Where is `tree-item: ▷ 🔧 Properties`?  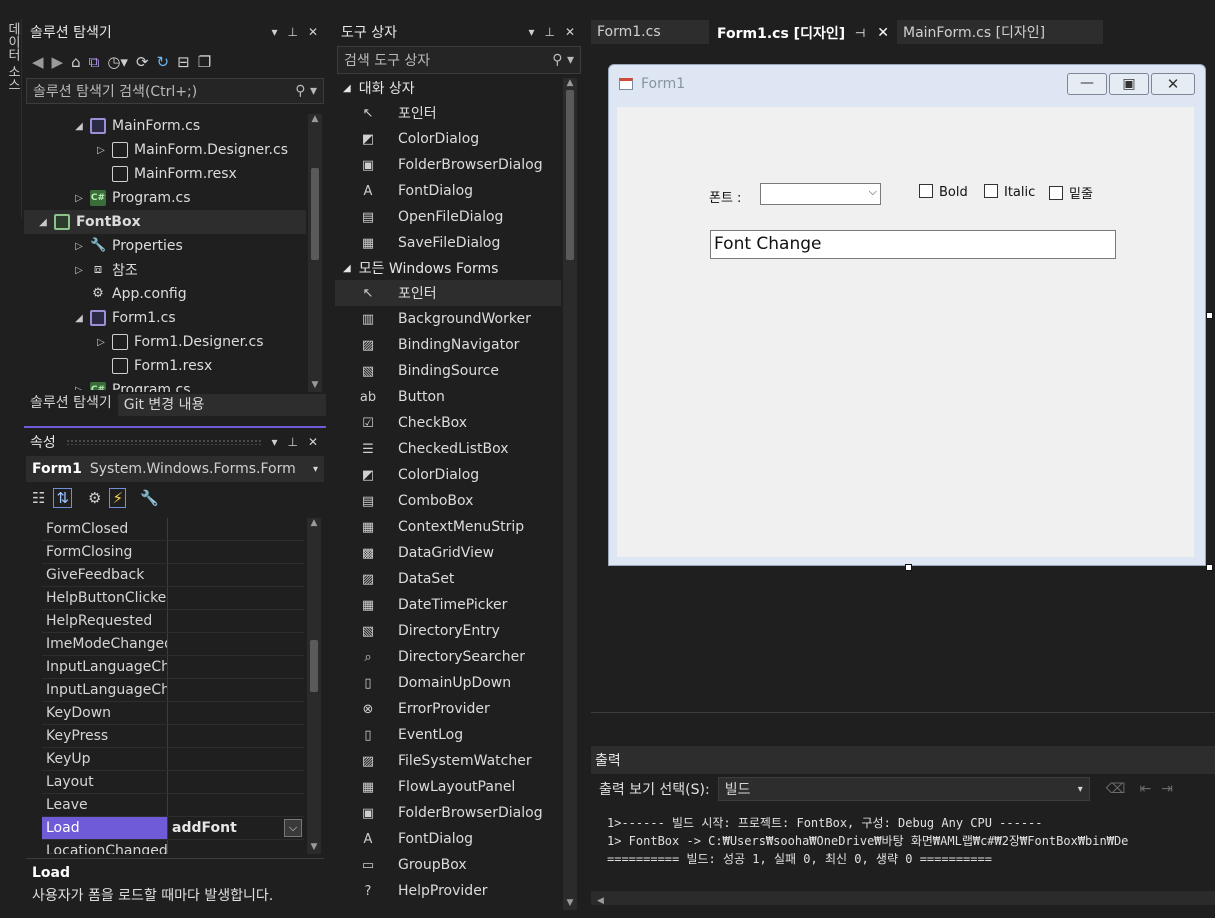 tree-item: ▷ 🔧 Properties is located at coordinates (165, 246).